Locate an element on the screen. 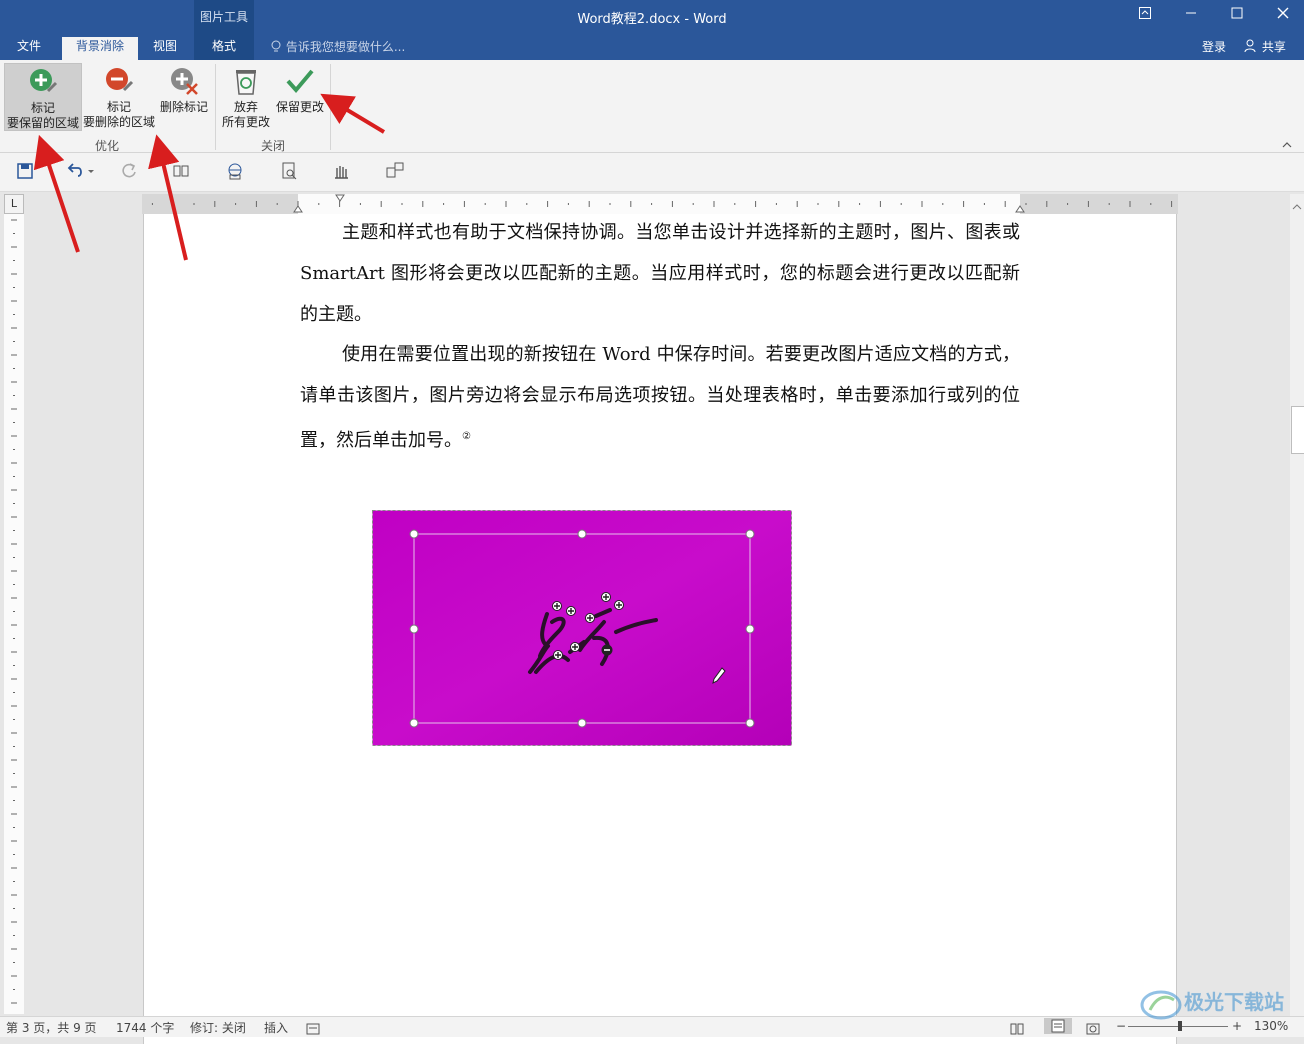 The image size is (1304, 1044). undo-icon is located at coordinates (79, 172).